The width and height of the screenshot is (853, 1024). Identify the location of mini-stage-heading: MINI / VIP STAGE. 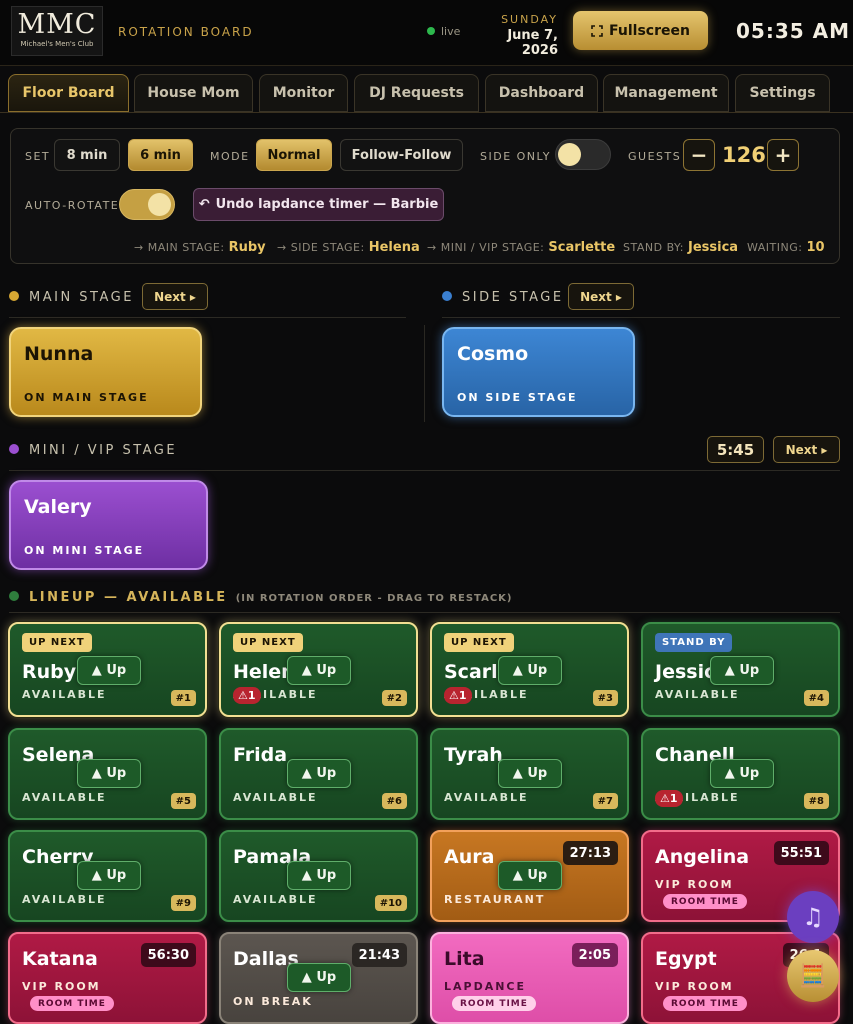
(93, 450).